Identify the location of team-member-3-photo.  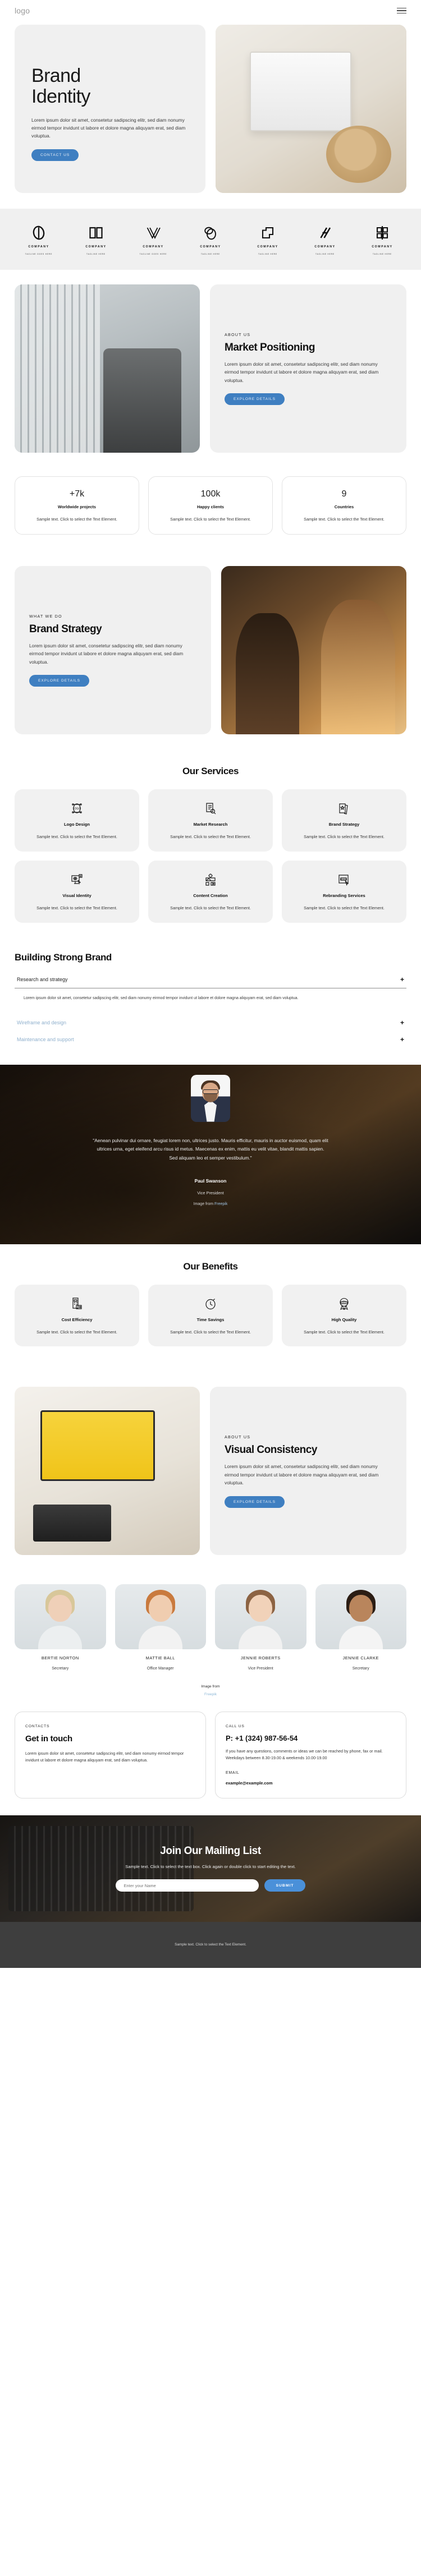
(260, 1617).